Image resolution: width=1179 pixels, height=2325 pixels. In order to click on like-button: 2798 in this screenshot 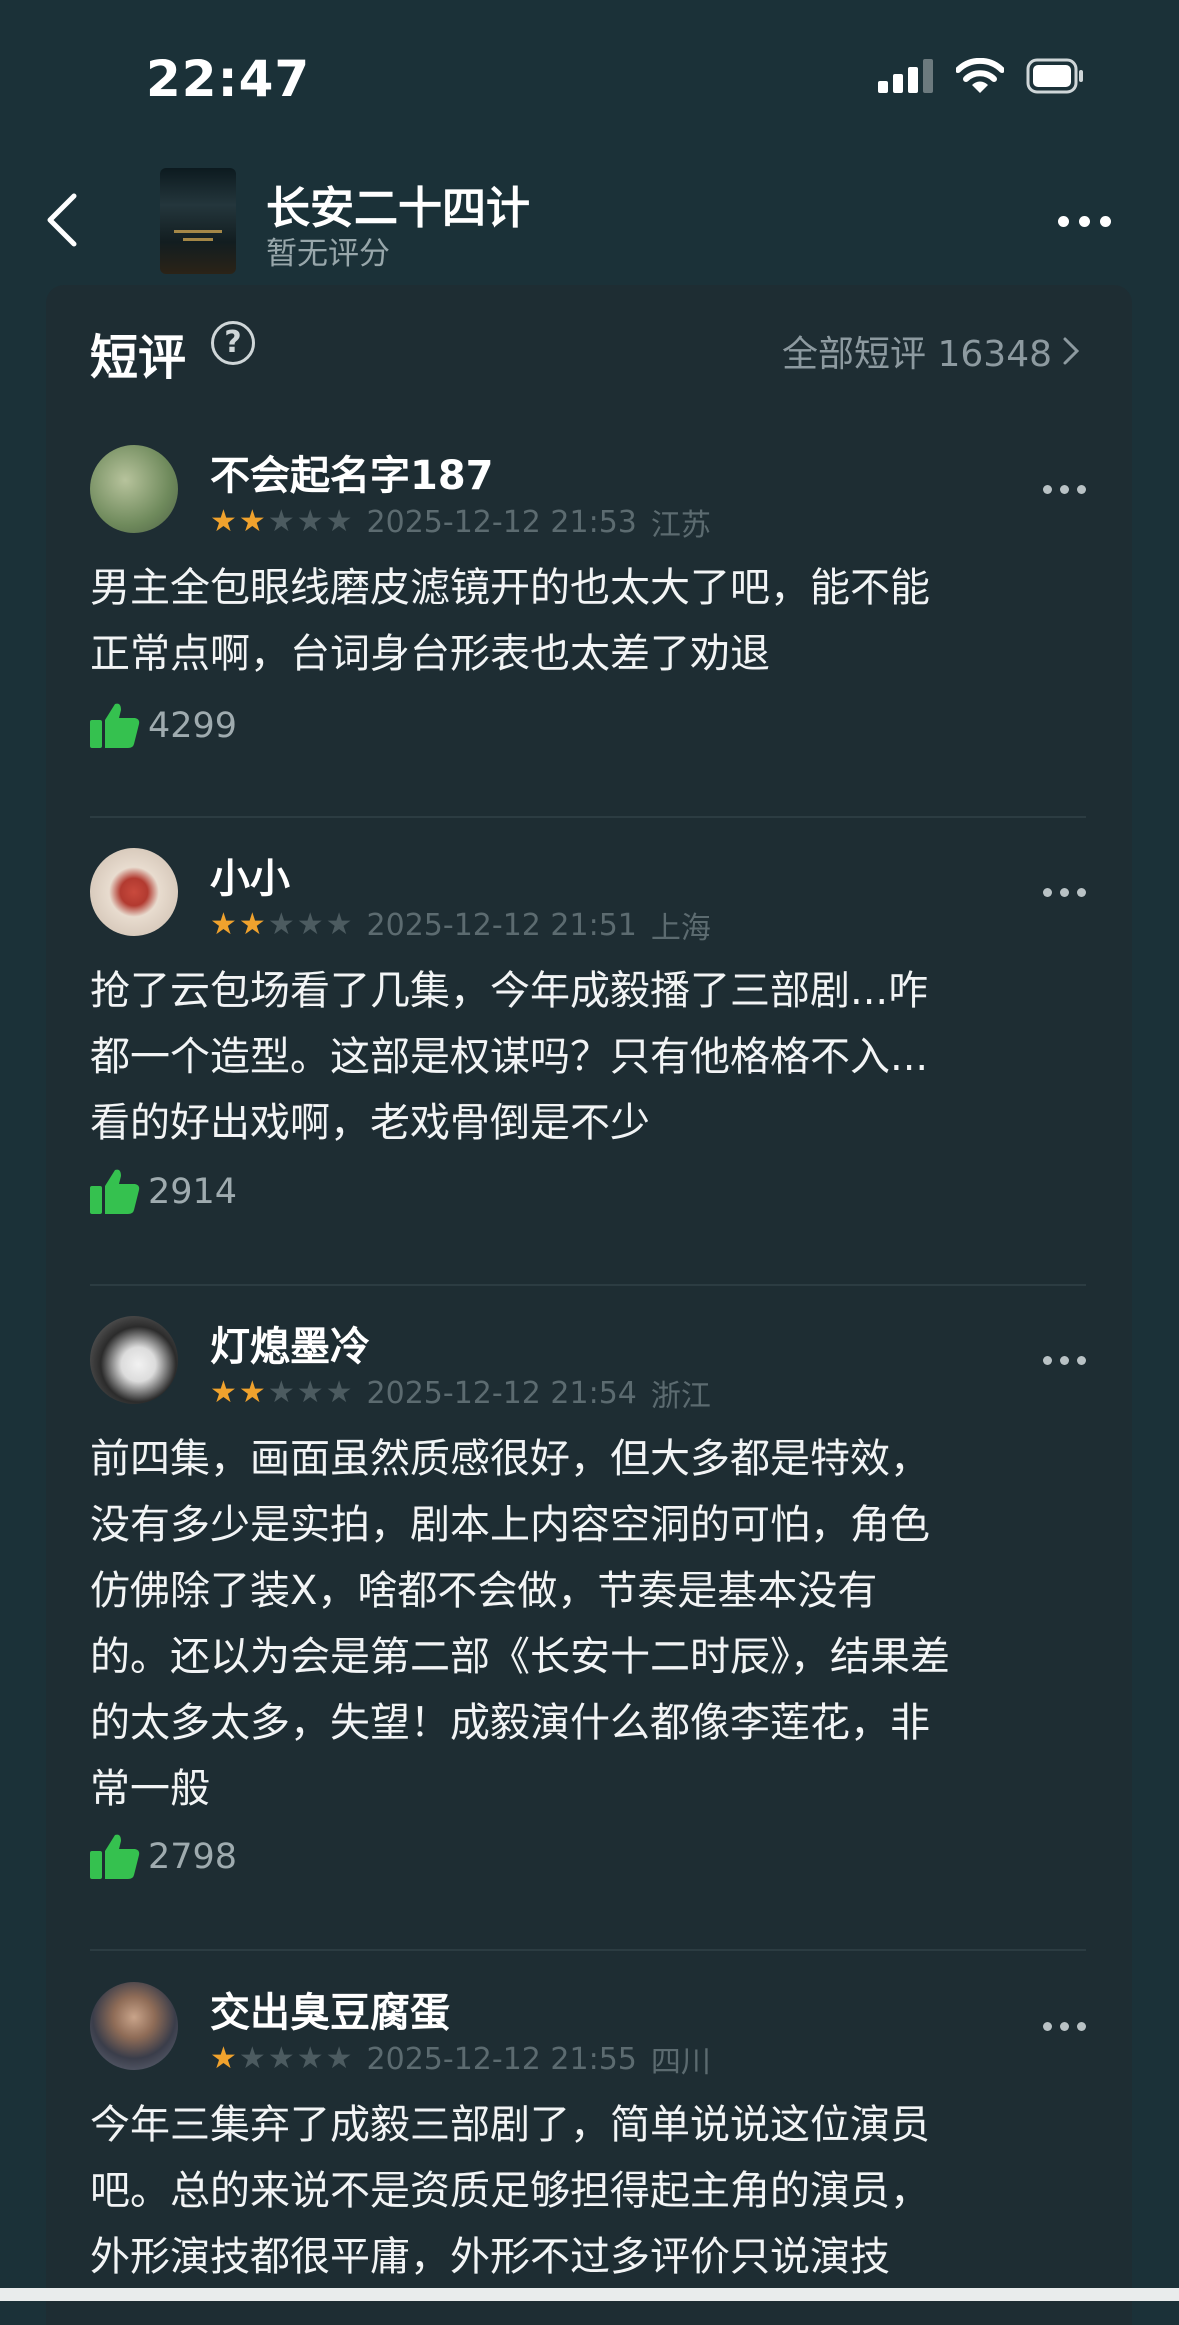, I will do `click(163, 1857)`.